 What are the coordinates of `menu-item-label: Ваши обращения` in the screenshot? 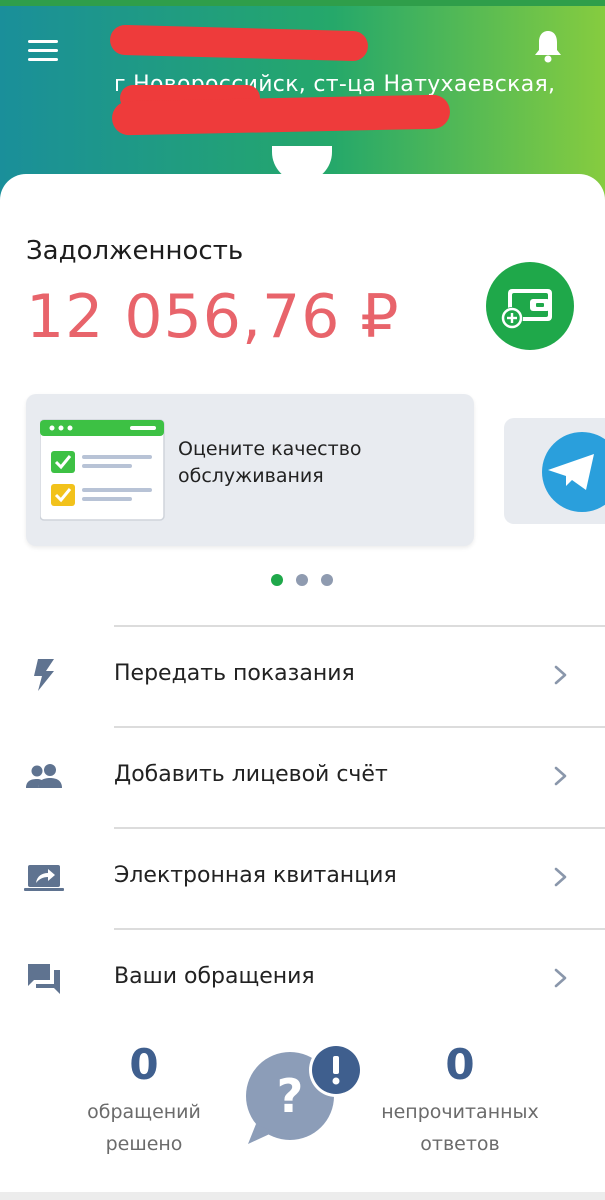 It's located at (214, 976).